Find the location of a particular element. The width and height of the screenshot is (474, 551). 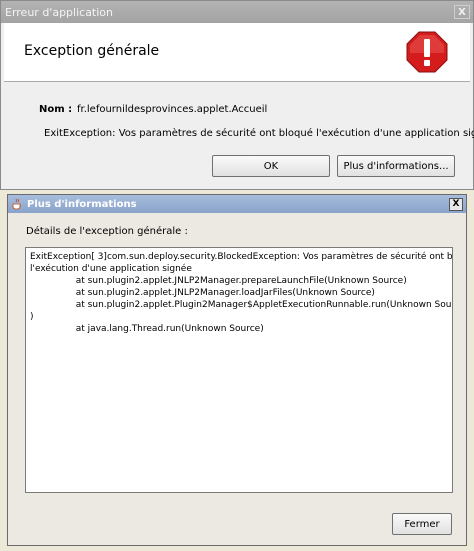

details-dialog-titlebar: Plus d'informations X is located at coordinates (237, 204).